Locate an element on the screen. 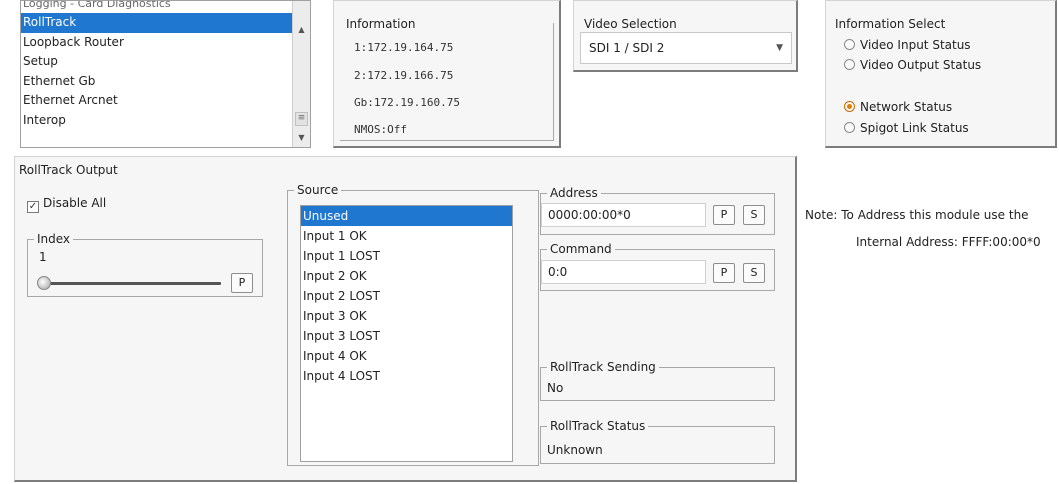  video-selection-dropdown: SDI 1 / SDI 2 ▼ is located at coordinates (686, 48).